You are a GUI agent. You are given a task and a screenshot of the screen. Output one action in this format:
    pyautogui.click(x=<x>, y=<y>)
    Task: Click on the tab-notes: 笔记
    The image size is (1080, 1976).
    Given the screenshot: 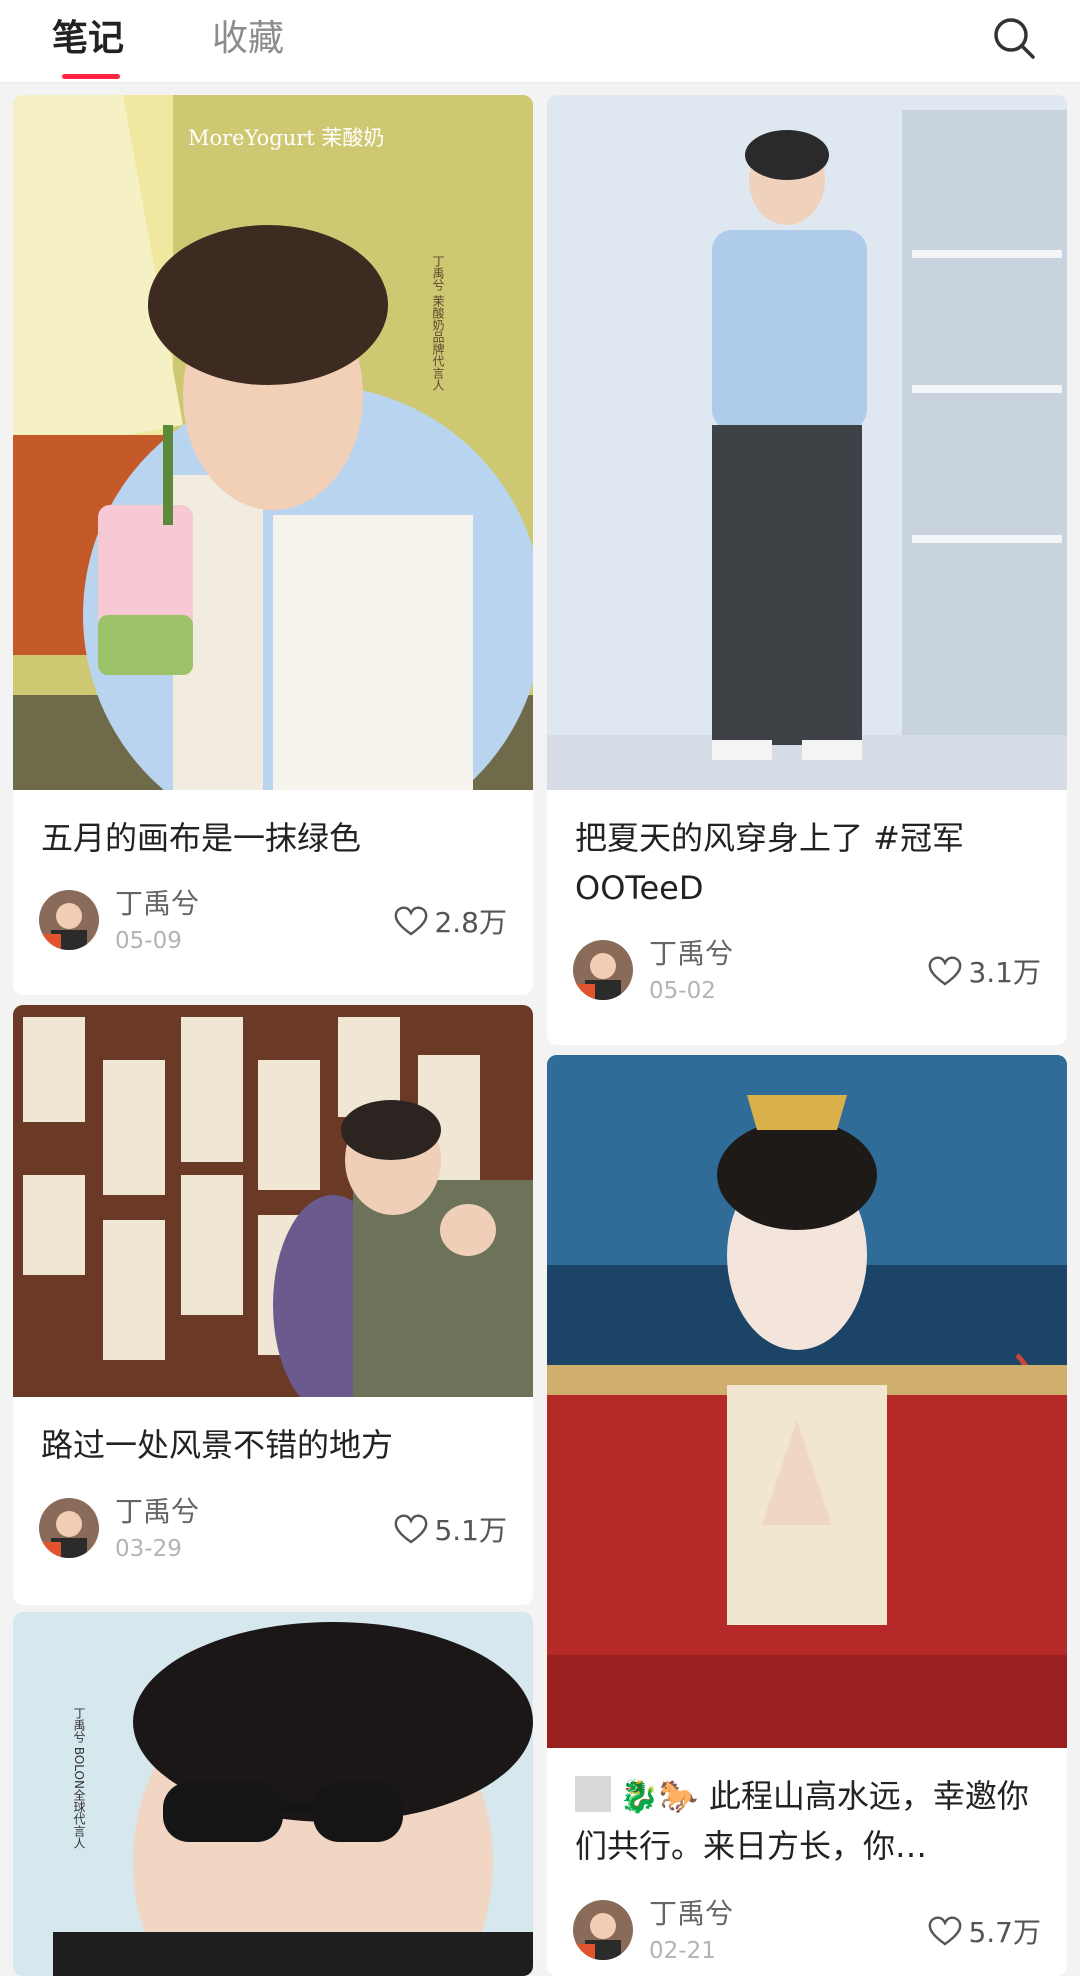 What is the action you would take?
    pyautogui.click(x=88, y=39)
    